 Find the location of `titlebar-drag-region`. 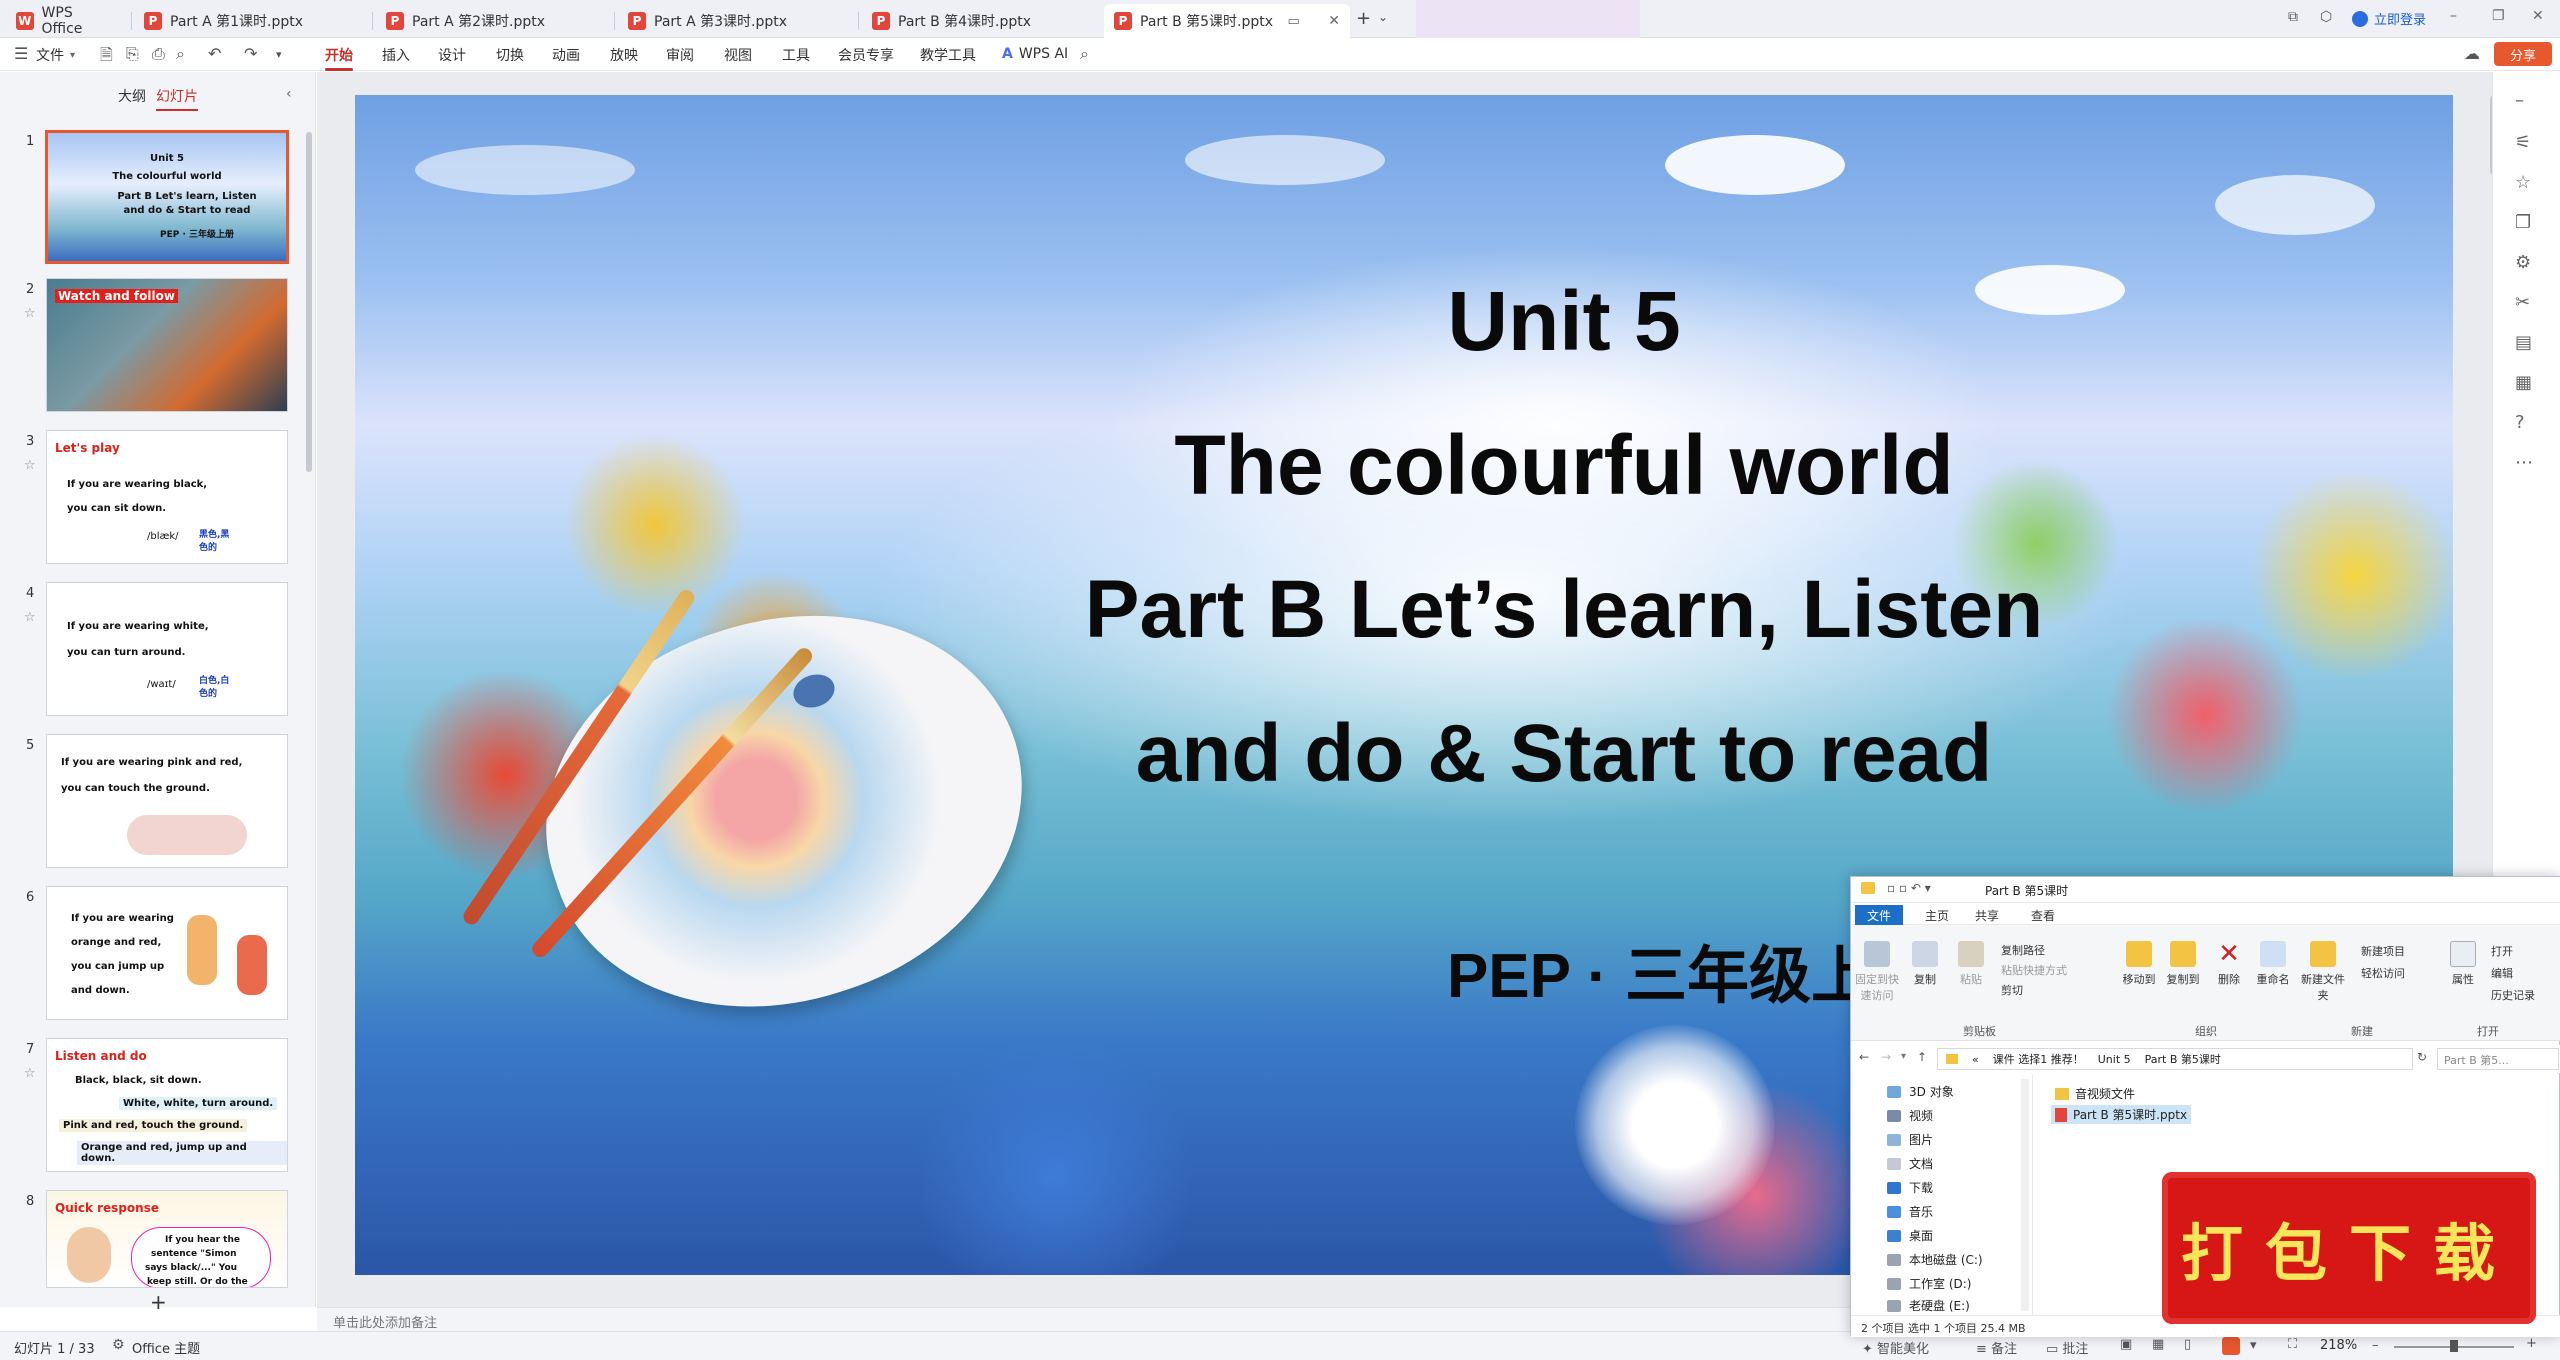

titlebar-drag-region is located at coordinates (1528, 19).